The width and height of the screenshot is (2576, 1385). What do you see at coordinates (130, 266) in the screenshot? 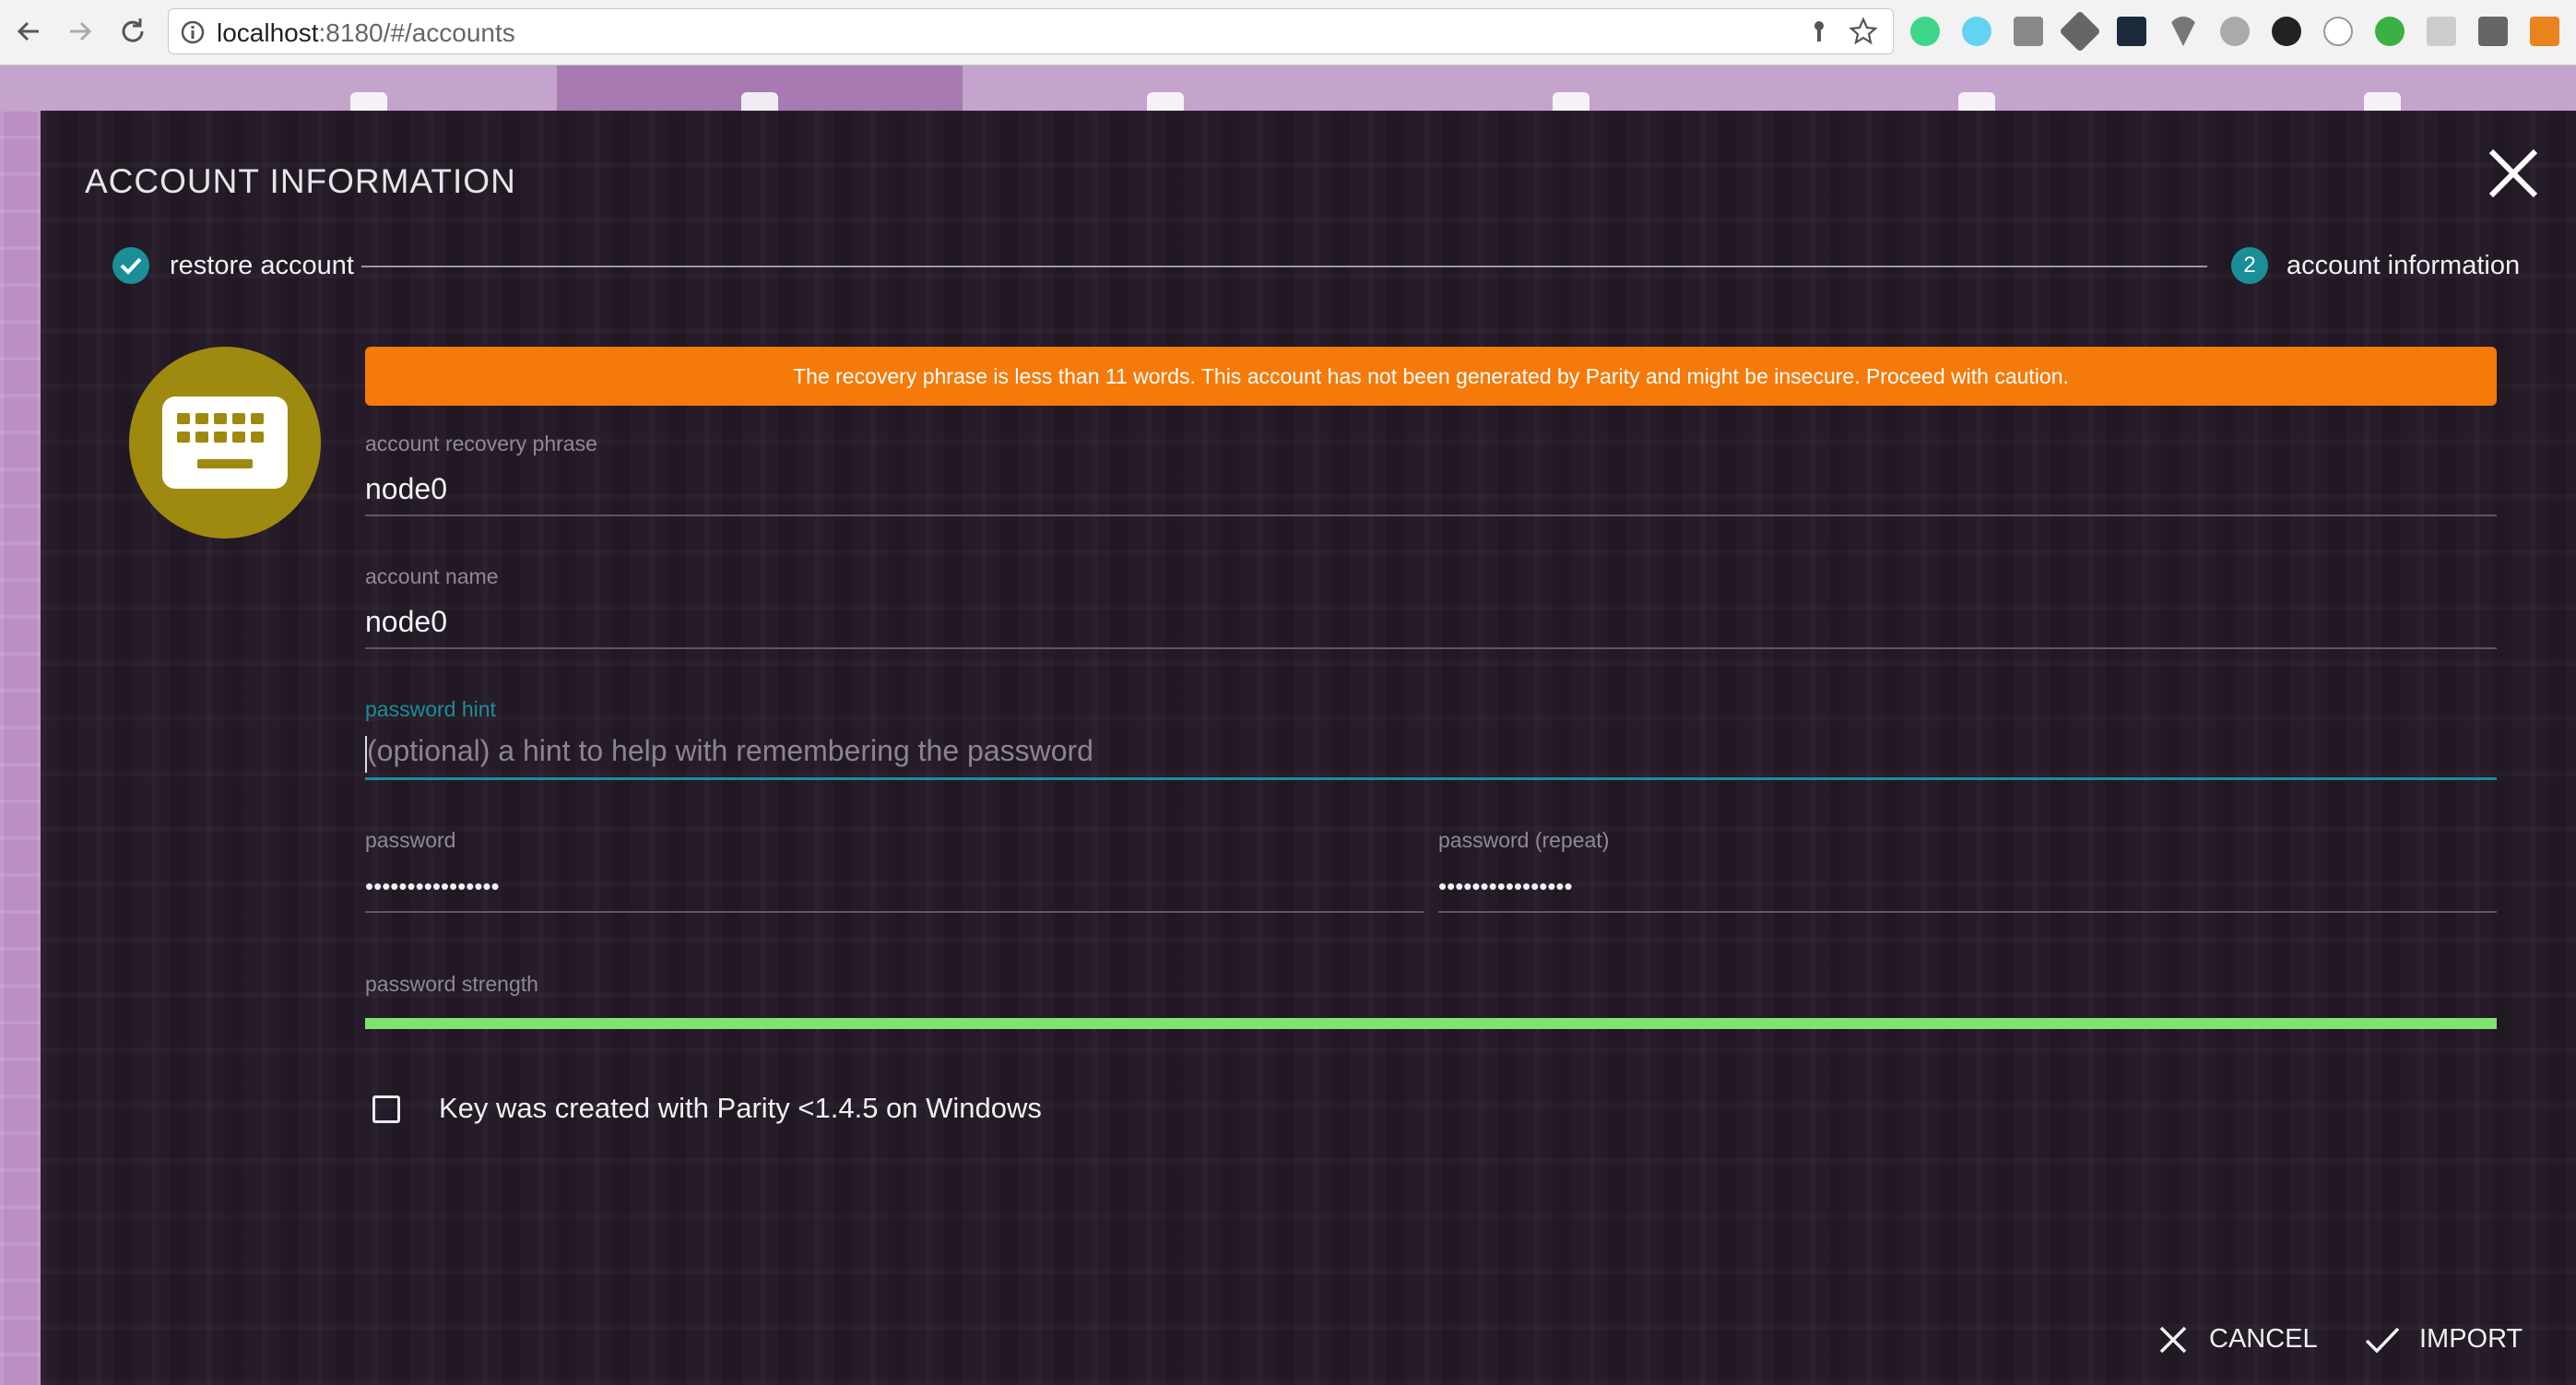
I see `step-complete-check-icon` at bounding box center [130, 266].